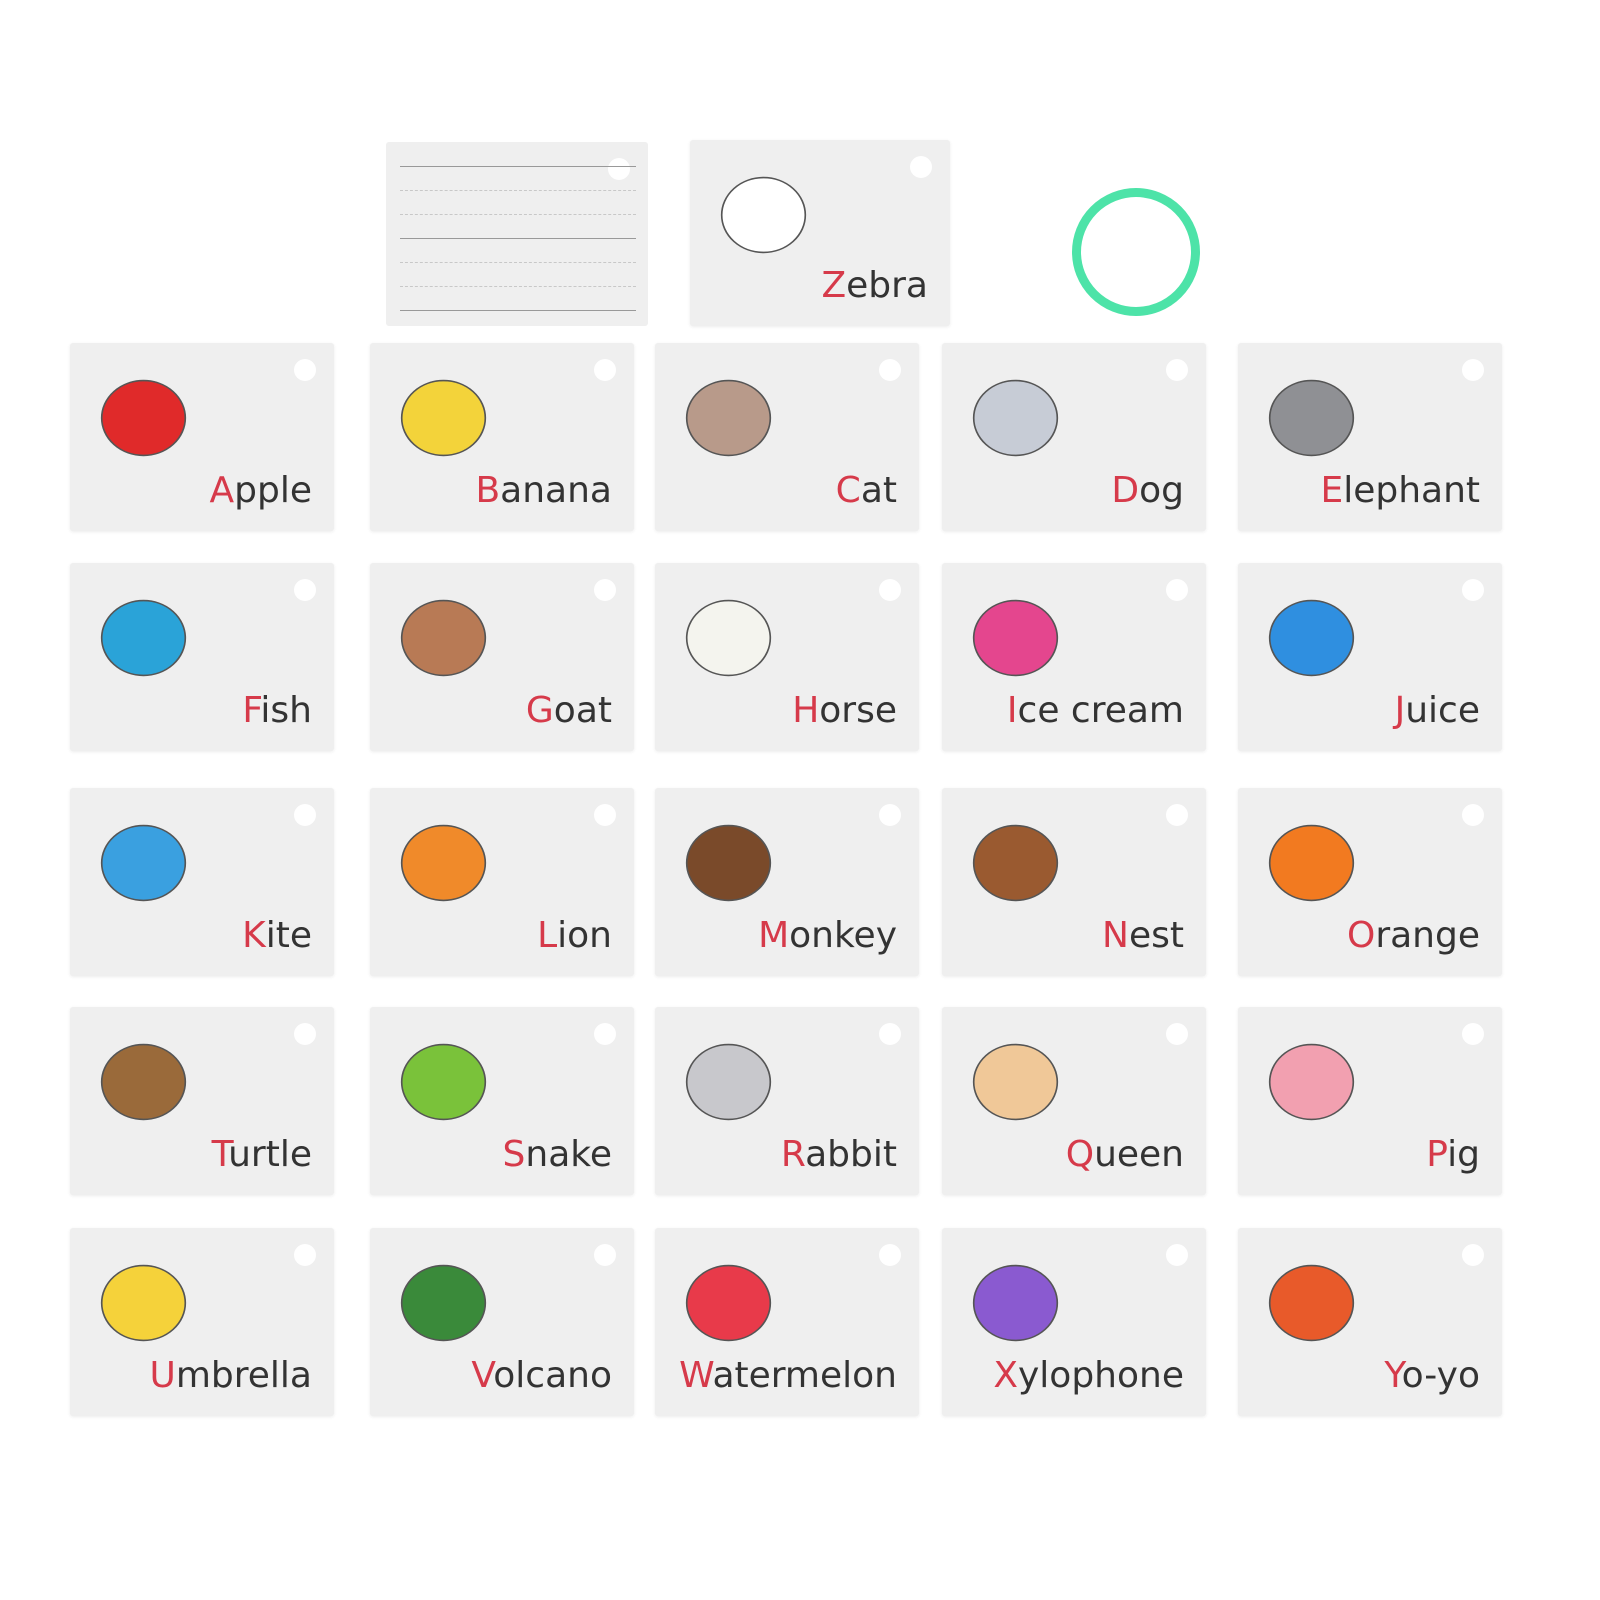 This screenshot has width=1600, height=1600. I want to click on binder-ring, so click(1136, 252).